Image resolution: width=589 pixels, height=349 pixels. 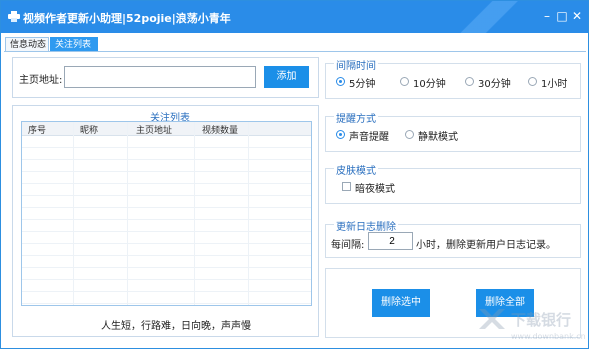 What do you see at coordinates (488, 17) in the screenshot?
I see `titlebar-decoration` at bounding box center [488, 17].